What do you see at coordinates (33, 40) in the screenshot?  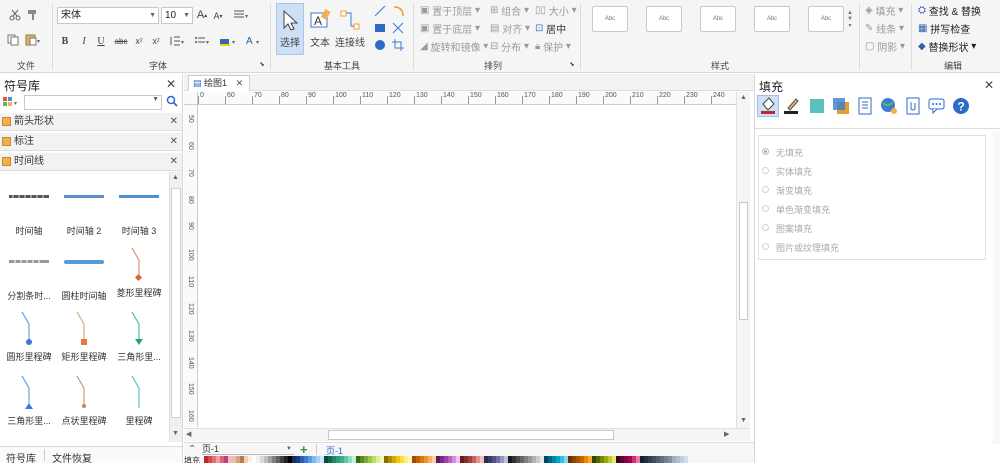 I see `paste-icon: ▾` at bounding box center [33, 40].